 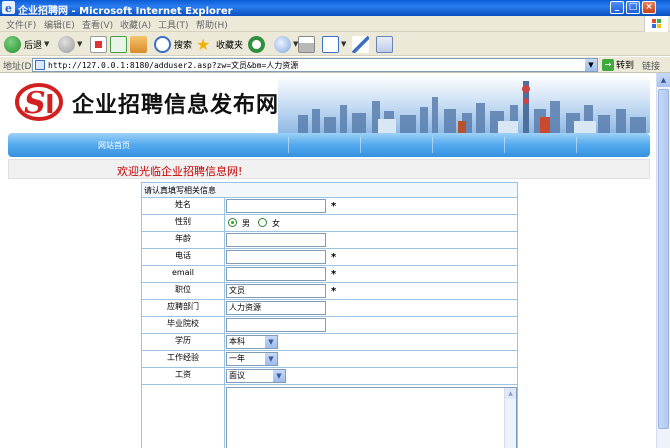 What do you see at coordinates (329, 205) in the screenshot?
I see `form-row-name: 姓名 *` at bounding box center [329, 205].